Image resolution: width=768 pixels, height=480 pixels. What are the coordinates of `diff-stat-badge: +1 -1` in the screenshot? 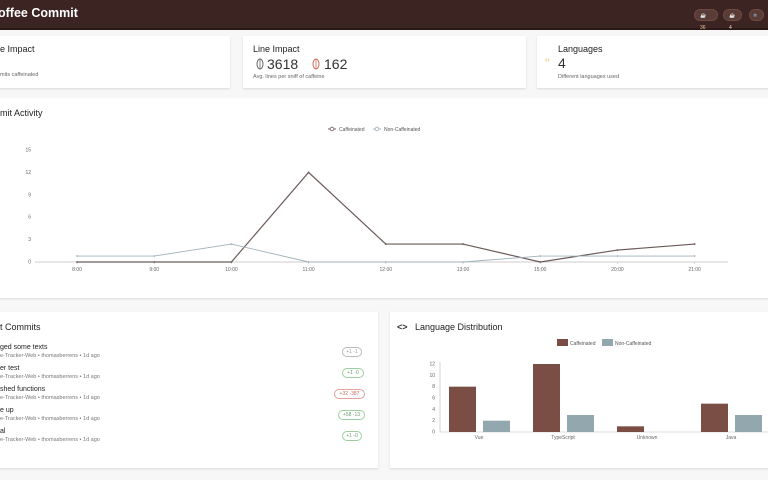 It's located at (352, 352).